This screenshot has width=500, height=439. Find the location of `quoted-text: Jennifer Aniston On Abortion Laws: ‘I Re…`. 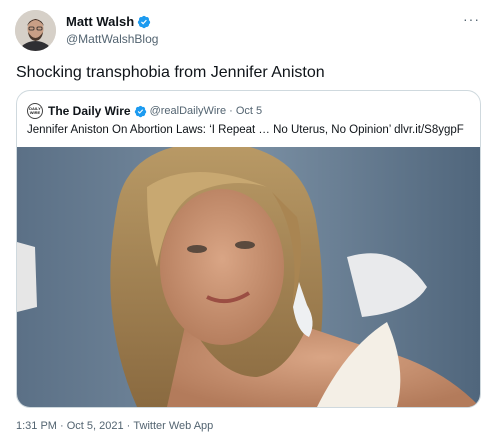

quoted-text: Jennifer Aniston On Abortion Laws: ‘I Re… is located at coordinates (245, 130).